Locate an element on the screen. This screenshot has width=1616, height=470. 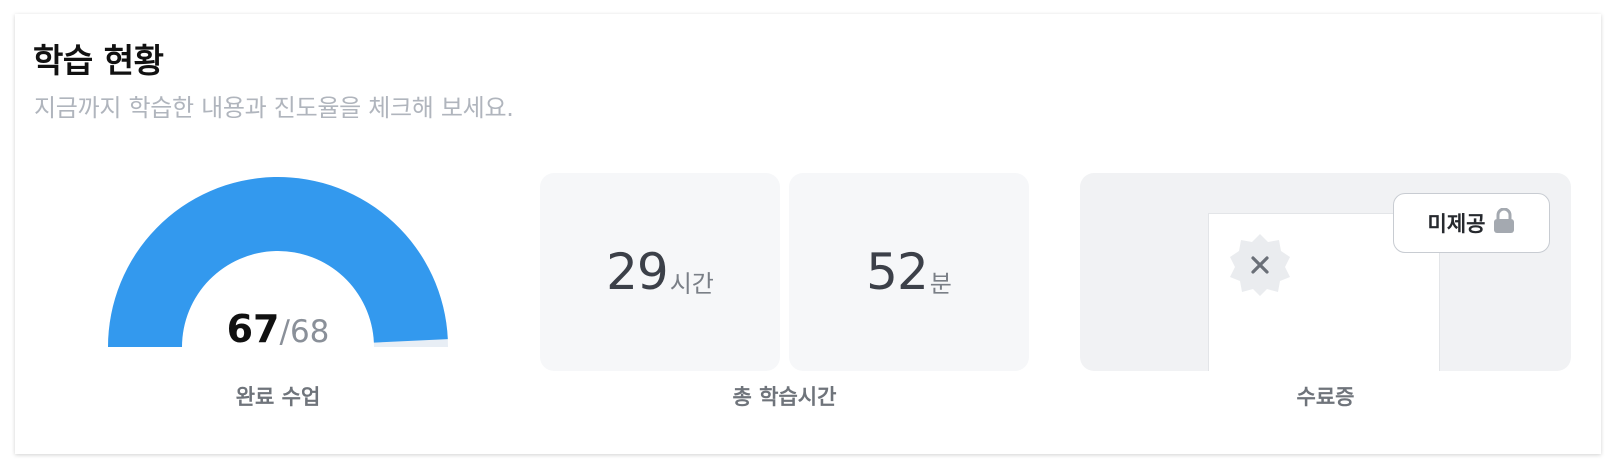
certificate-status-text: 미제공 is located at coordinates (1456, 224).